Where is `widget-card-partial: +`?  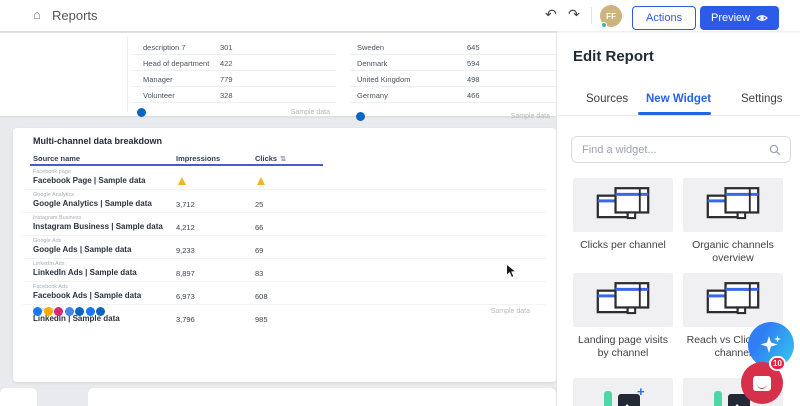
widget-card-partial: + is located at coordinates (623, 392).